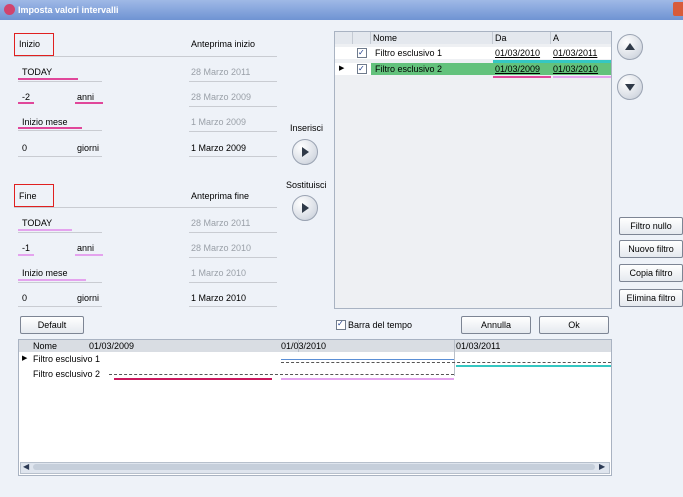  I want to click on end-header-line, so click(145, 207).